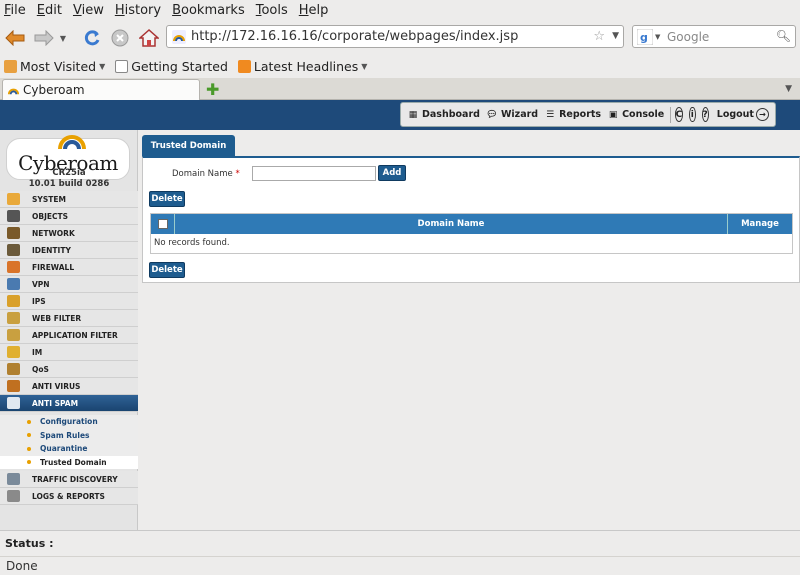  Describe the element at coordinates (69, 199) in the screenshot. I see `sidebar-item-system: SYSTEM` at that location.